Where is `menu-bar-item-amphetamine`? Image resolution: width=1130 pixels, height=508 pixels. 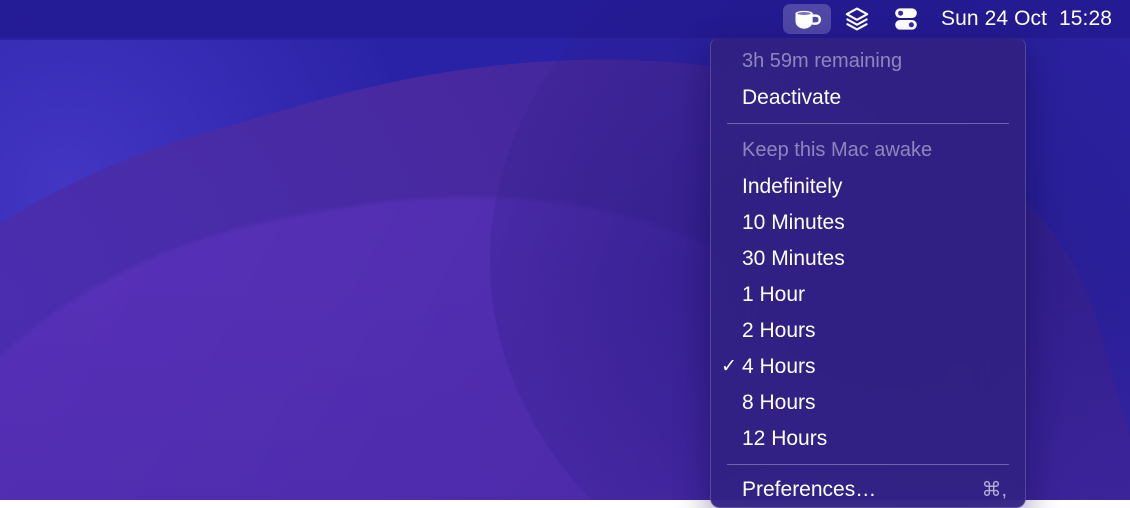 menu-bar-item-amphetamine is located at coordinates (807, 19).